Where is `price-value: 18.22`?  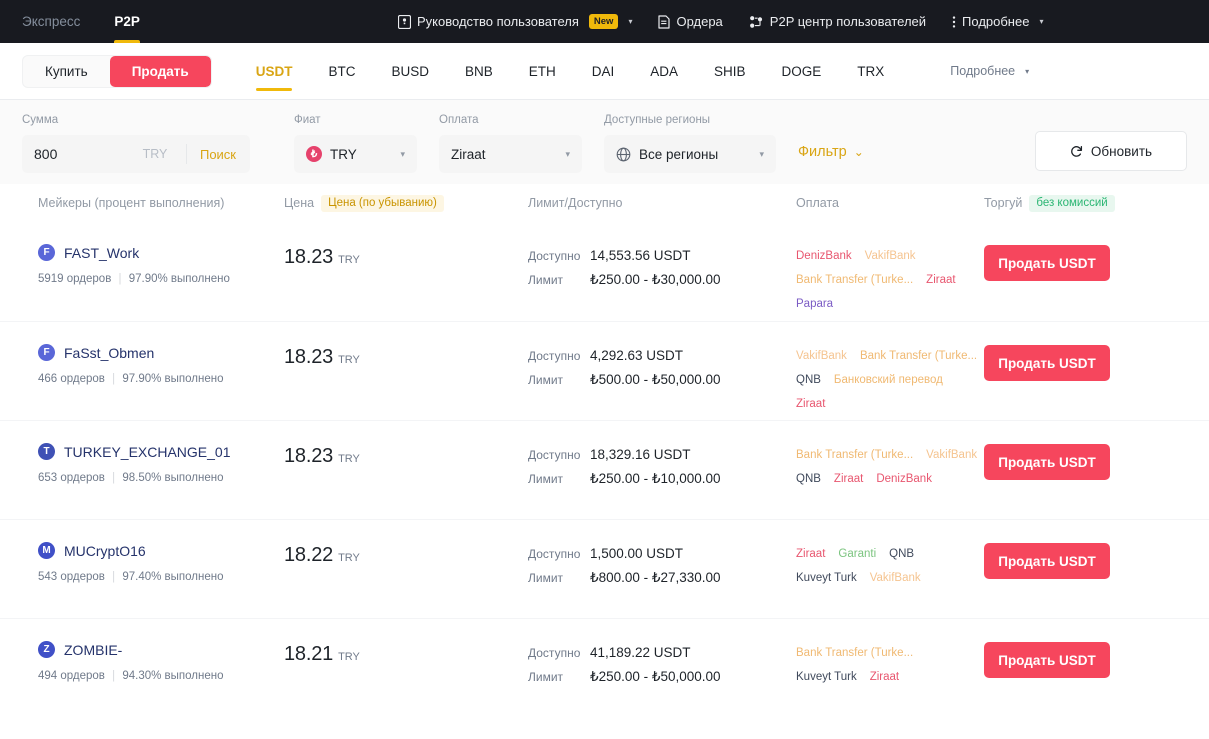 price-value: 18.22 is located at coordinates (309, 555).